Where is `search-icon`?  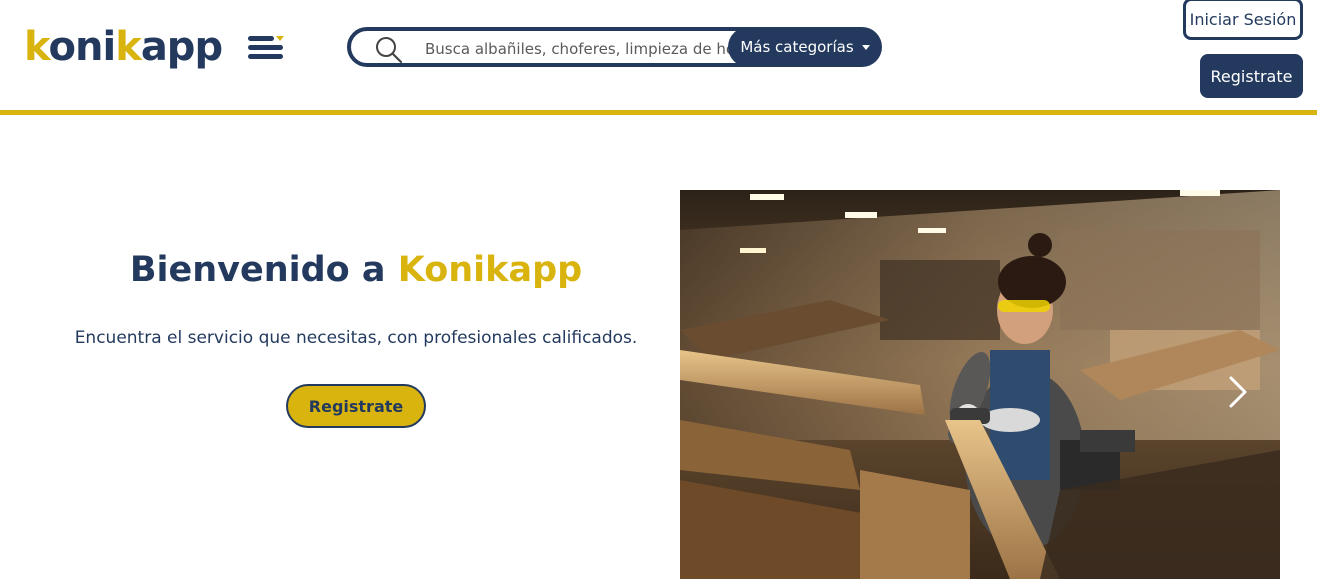 search-icon is located at coordinates (389, 50).